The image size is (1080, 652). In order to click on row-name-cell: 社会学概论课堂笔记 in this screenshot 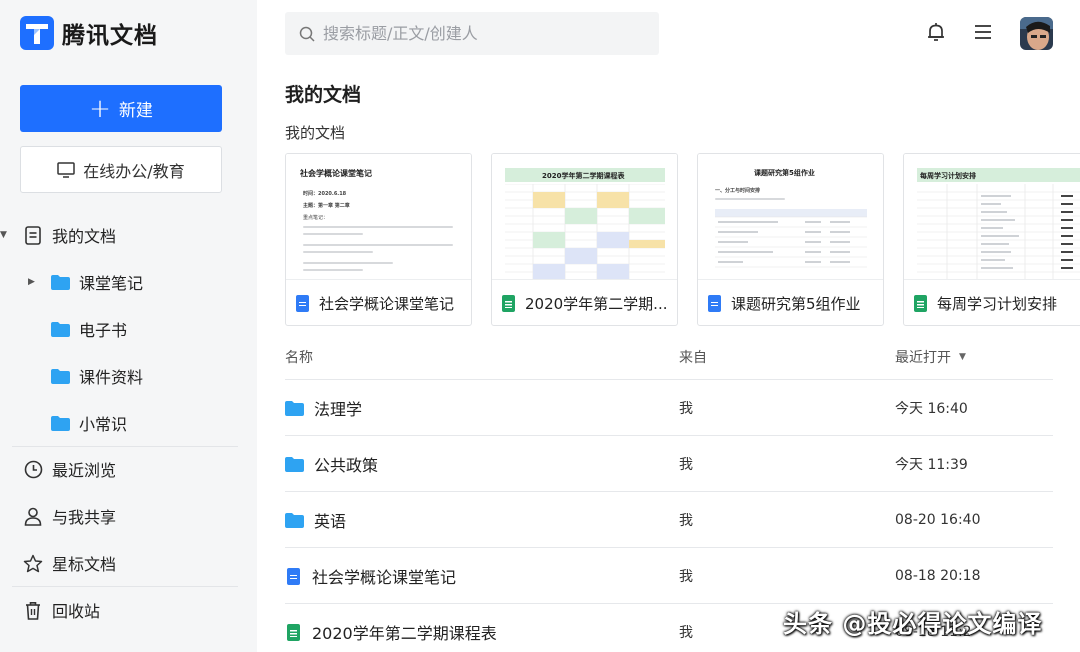, I will do `click(370, 576)`.